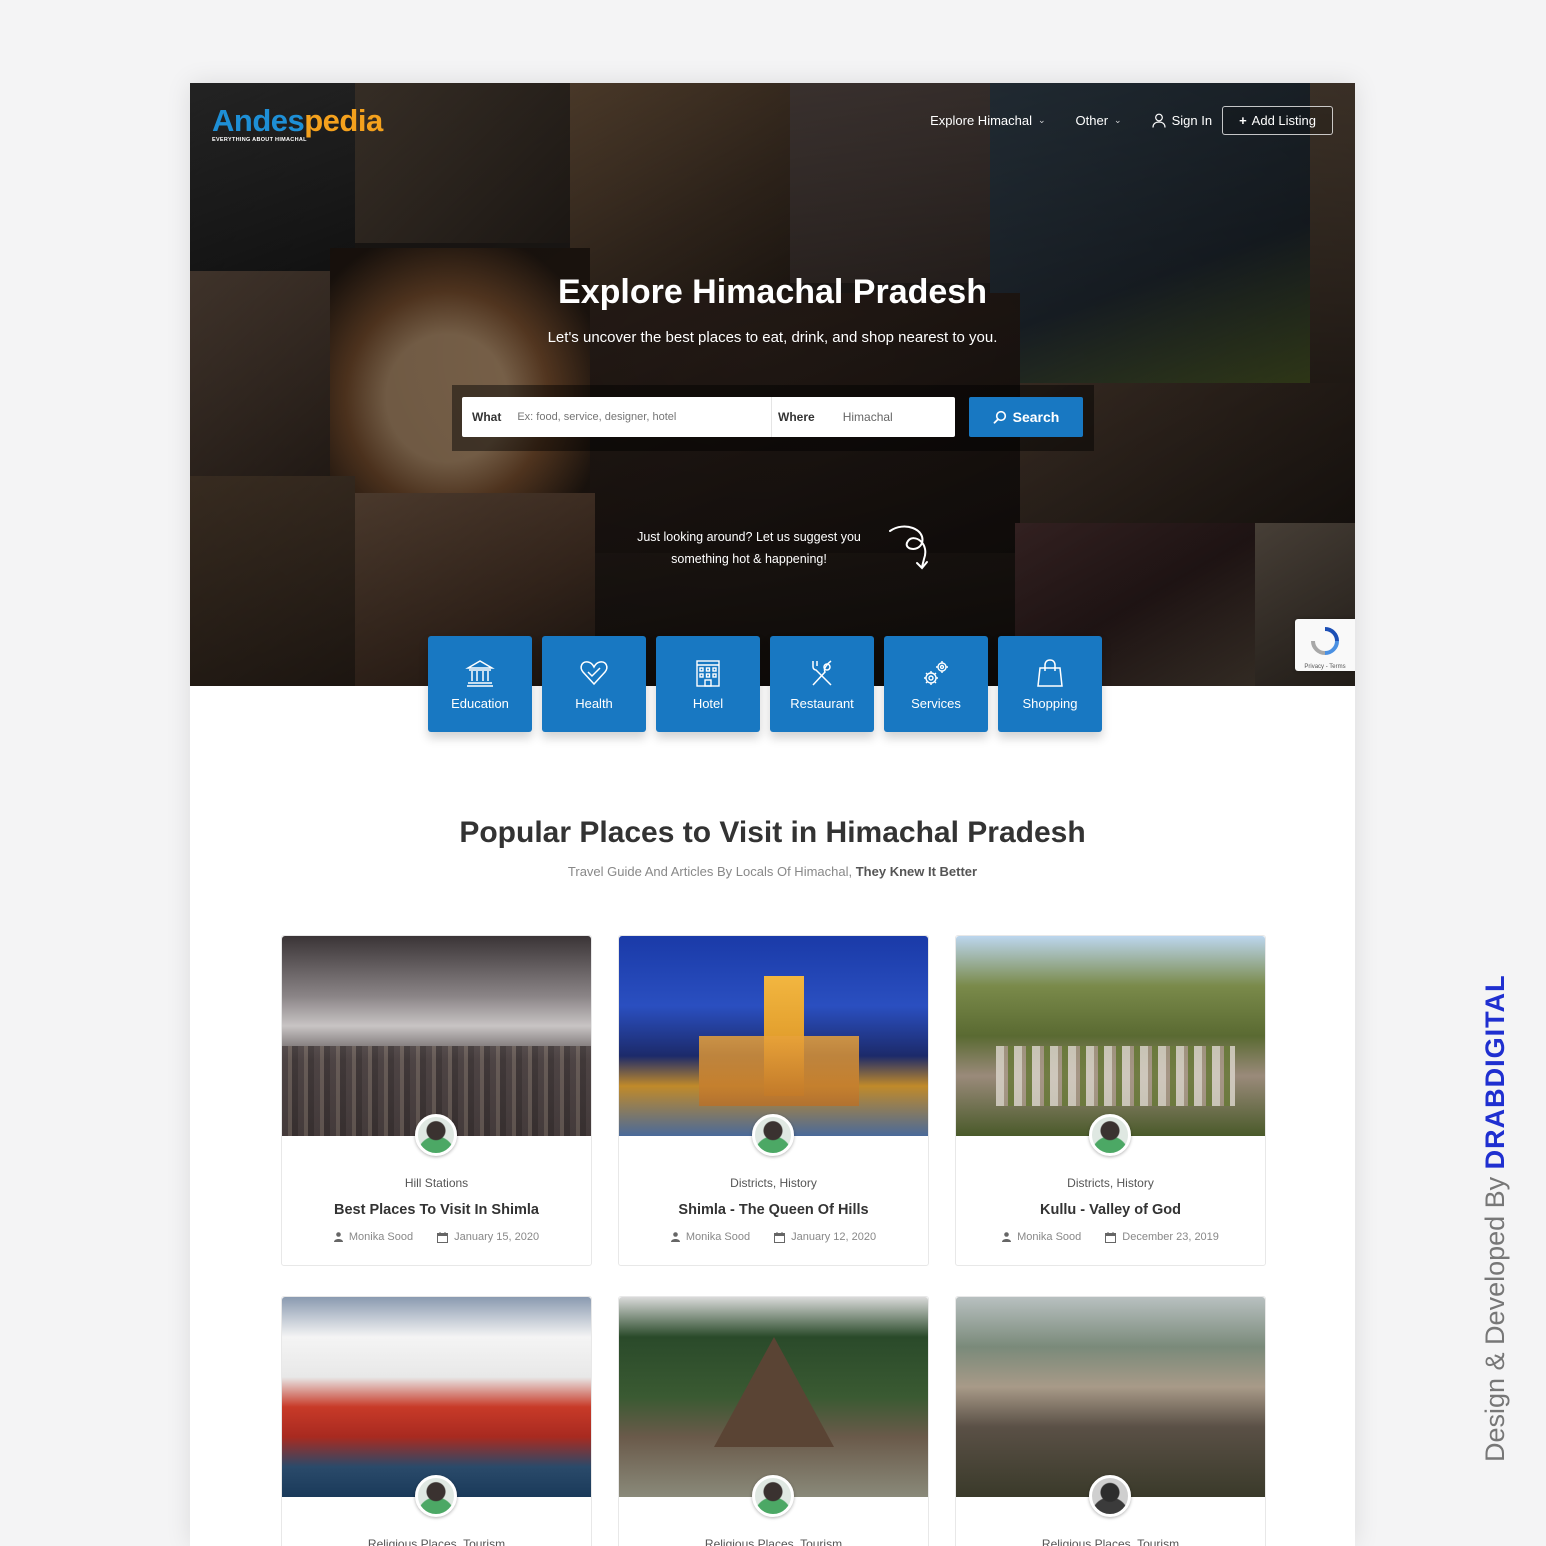 Image resolution: width=1546 pixels, height=1546 pixels. Describe the element at coordinates (436, 1183) in the screenshot. I see `card-category: Hill Stations` at that location.